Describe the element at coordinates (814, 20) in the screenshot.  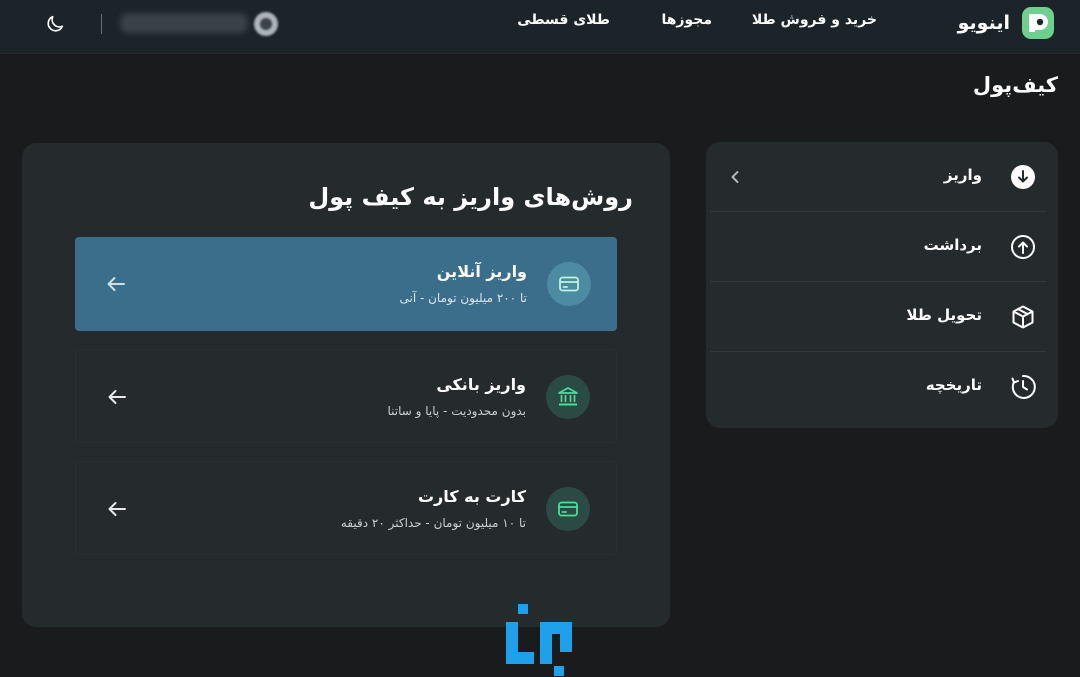
I see `nav-buy-sell-gold: خرید و فروش طلا` at that location.